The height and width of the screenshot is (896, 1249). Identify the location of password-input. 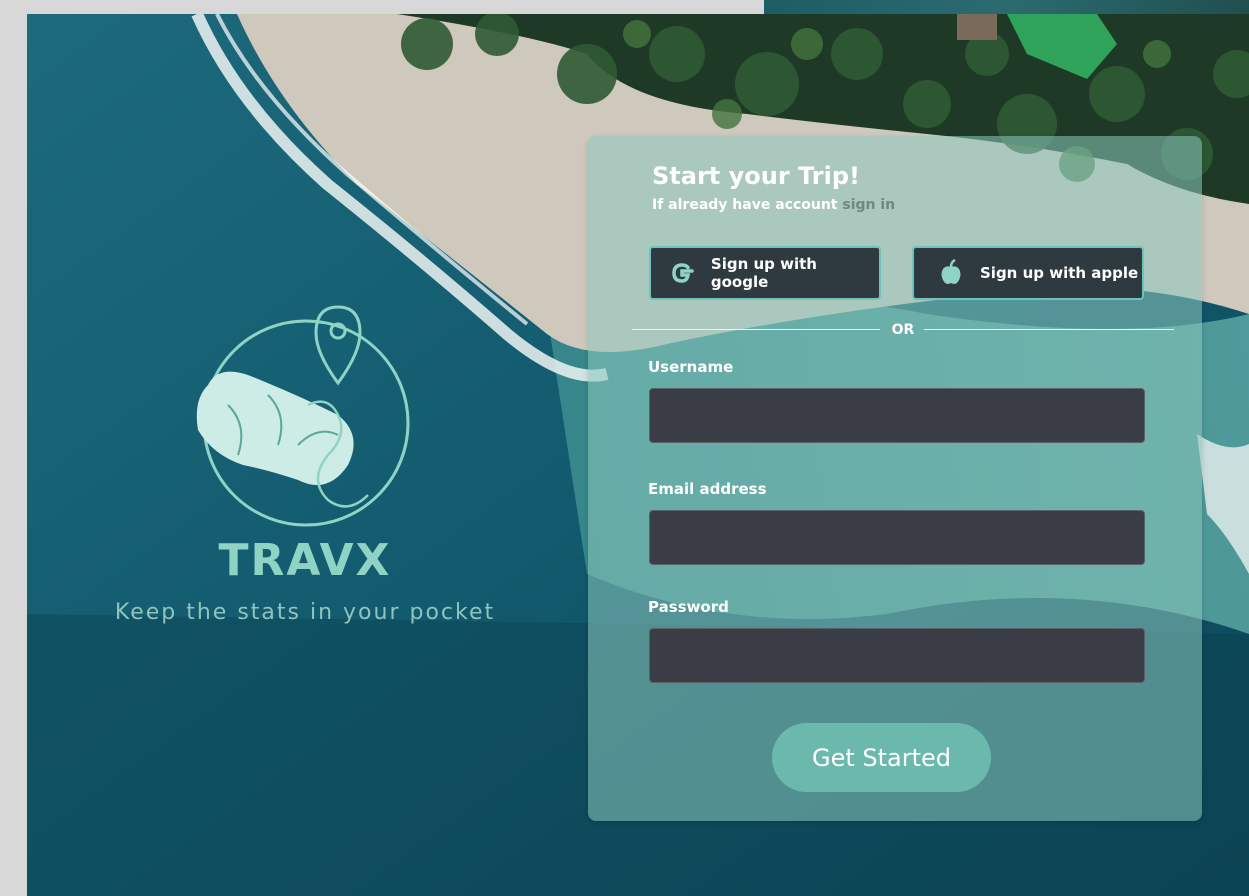
(897, 655).